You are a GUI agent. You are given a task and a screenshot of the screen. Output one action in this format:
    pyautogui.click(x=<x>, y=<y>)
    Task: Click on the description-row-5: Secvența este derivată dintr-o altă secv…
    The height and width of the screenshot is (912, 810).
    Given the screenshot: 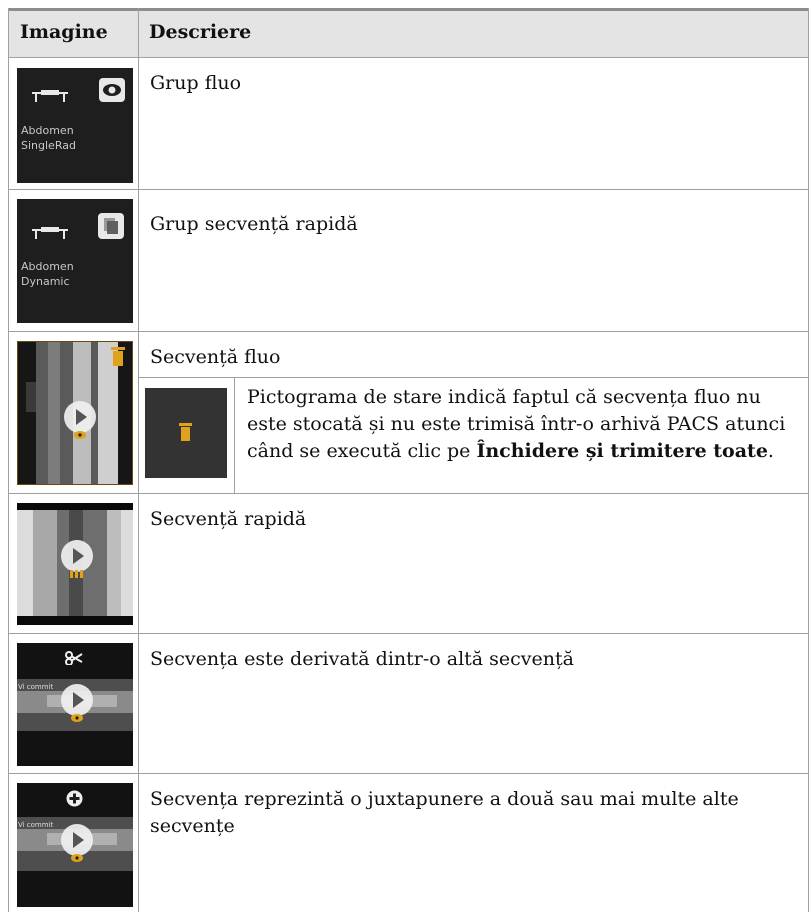 What is the action you would take?
    pyautogui.click(x=362, y=659)
    